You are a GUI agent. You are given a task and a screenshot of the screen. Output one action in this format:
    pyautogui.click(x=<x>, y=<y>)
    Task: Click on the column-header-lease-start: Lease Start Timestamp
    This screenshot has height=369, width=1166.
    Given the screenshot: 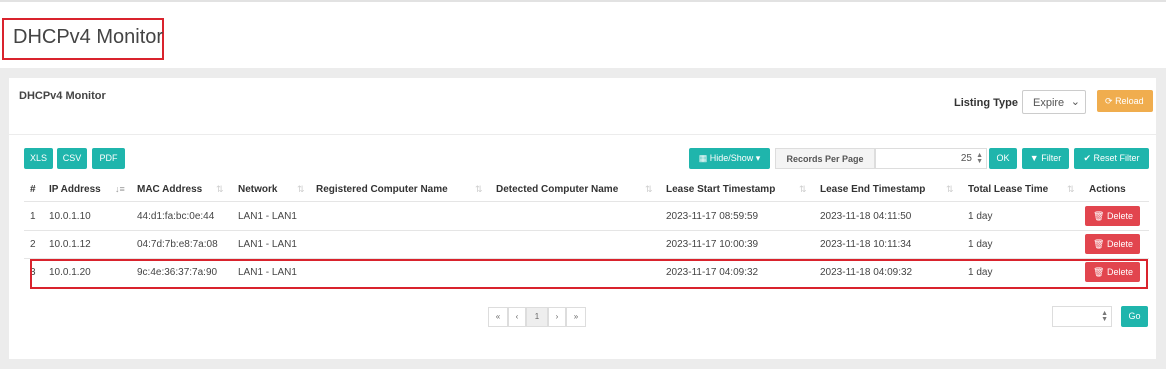 What is the action you would take?
    pyautogui.click(x=720, y=189)
    